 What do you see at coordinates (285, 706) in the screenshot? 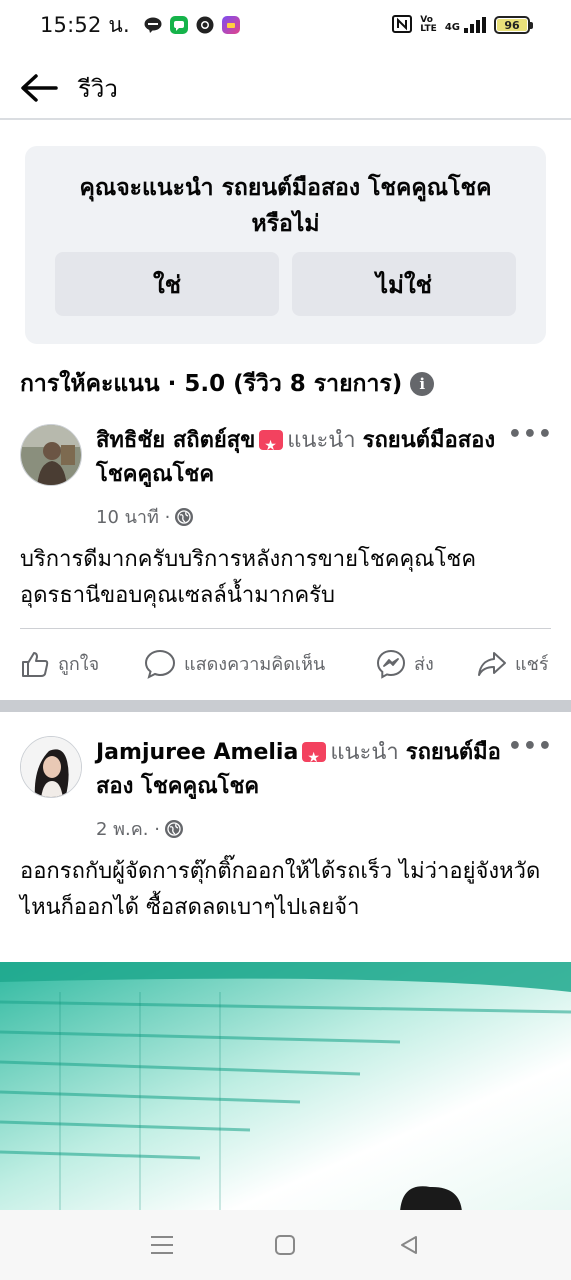
I see `post-divider` at bounding box center [285, 706].